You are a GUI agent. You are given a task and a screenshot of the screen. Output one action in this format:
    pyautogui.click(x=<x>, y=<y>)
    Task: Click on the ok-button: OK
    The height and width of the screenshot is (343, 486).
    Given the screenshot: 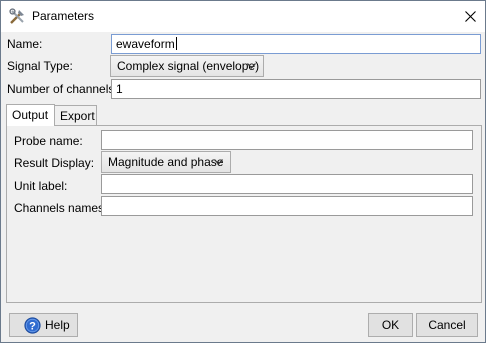 What is the action you would take?
    pyautogui.click(x=390, y=325)
    